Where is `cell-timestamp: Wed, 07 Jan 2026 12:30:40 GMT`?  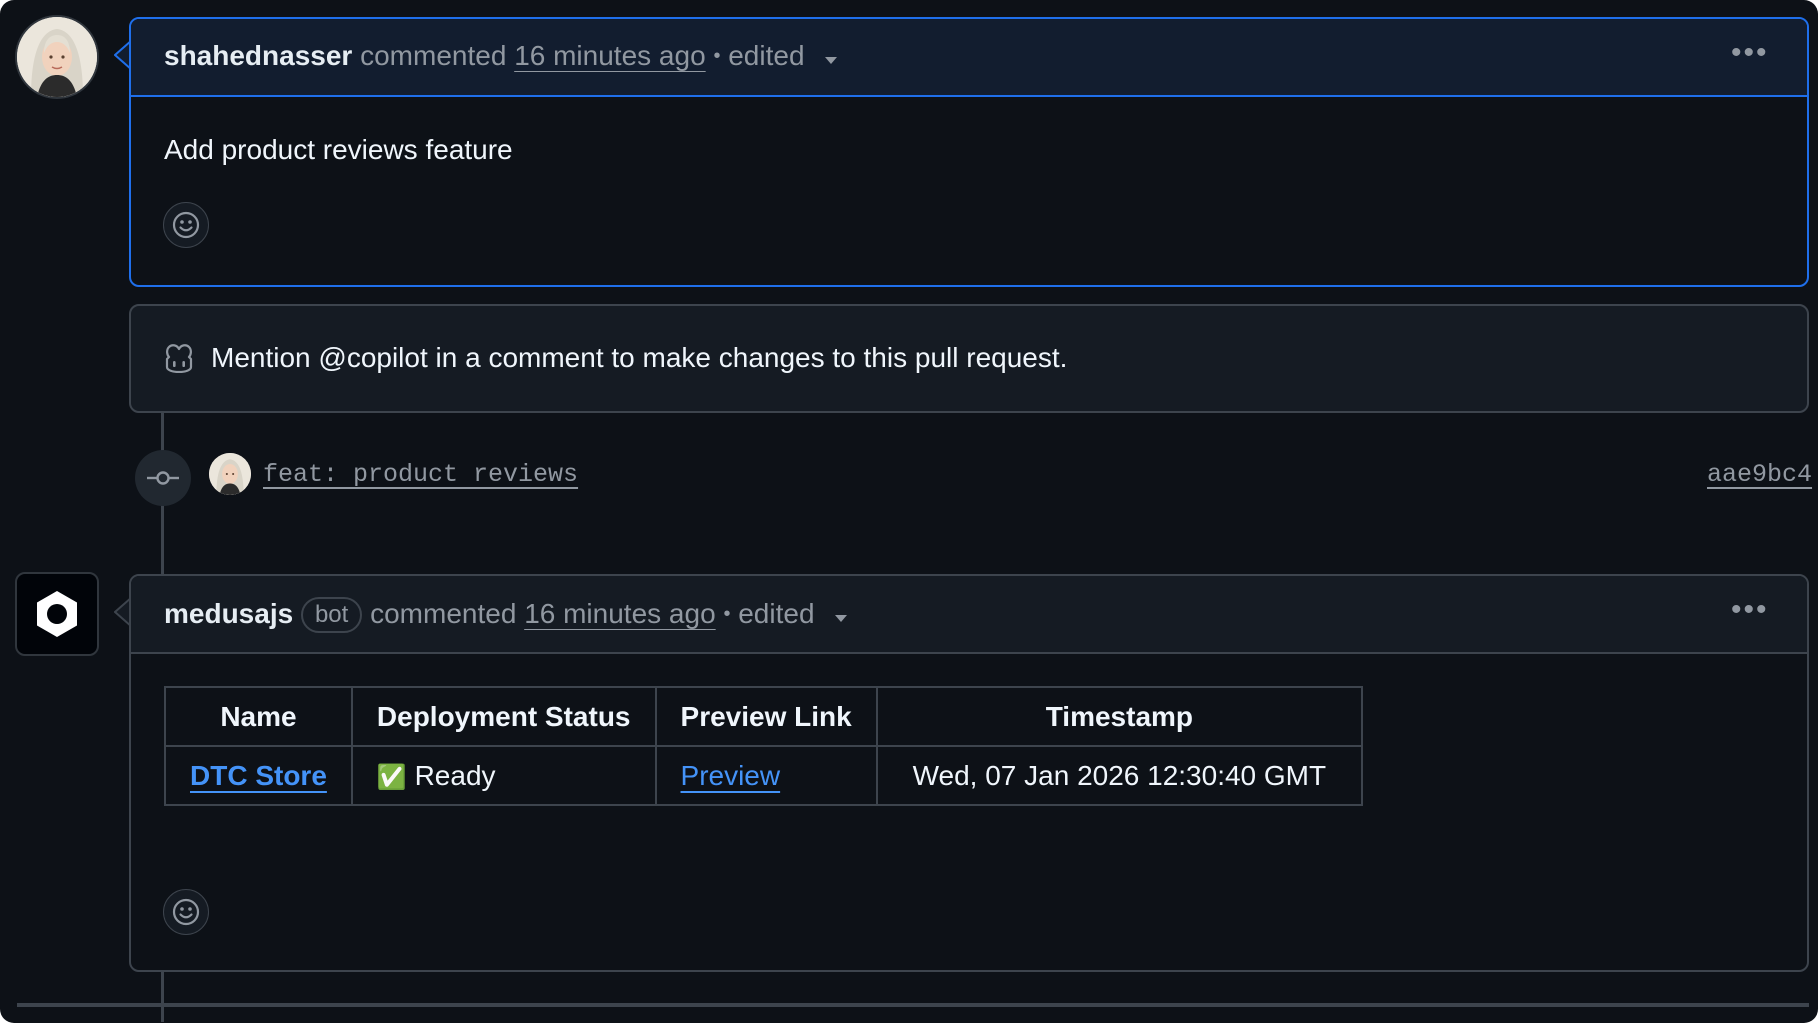
cell-timestamp: Wed, 07 Jan 2026 12:30:40 GMT is located at coordinates (1119, 775).